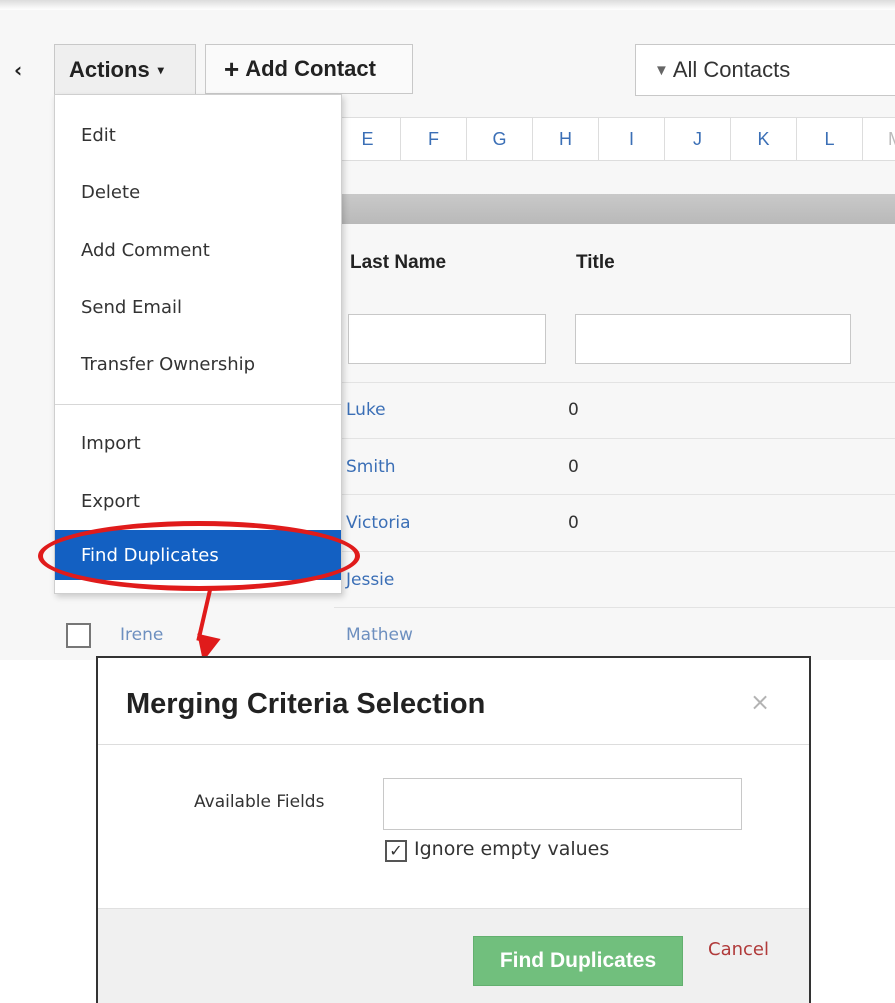 The width and height of the screenshot is (895, 1003). Describe the element at coordinates (398, 263) in the screenshot. I see `column-header-last-name: Last Name` at that location.